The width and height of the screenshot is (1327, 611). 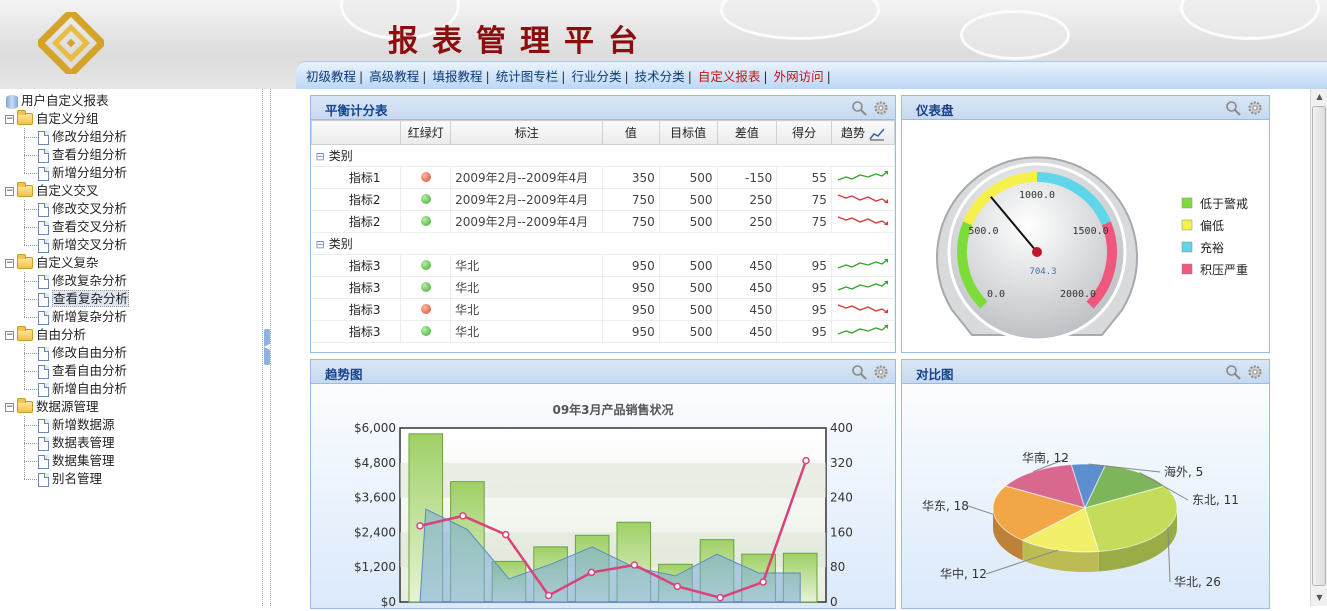 What do you see at coordinates (340, 244) in the screenshot?
I see `group-label: 类别` at bounding box center [340, 244].